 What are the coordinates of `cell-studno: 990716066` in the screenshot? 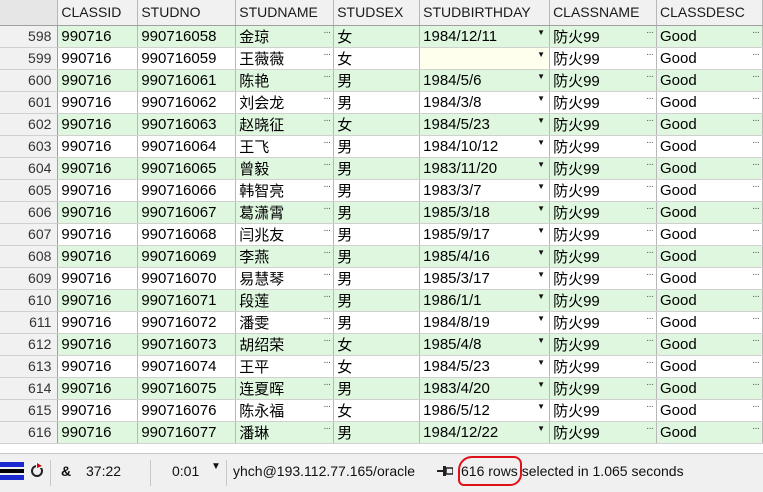 It's located at (187, 190).